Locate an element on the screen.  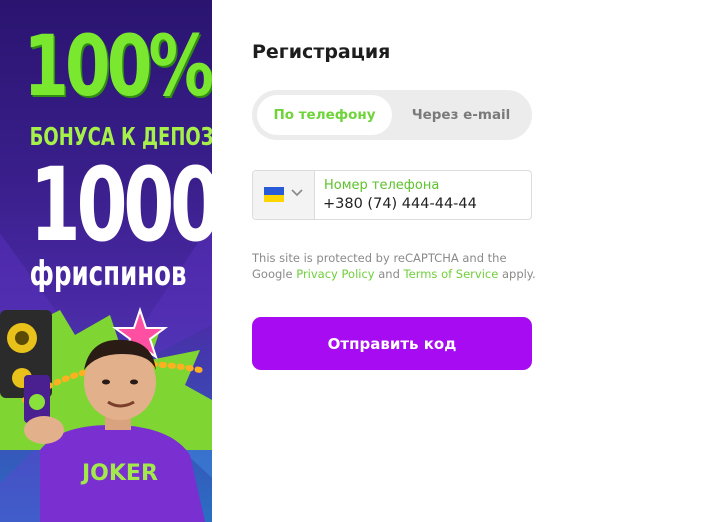
send-code-button: Отправить код is located at coordinates (392, 343).